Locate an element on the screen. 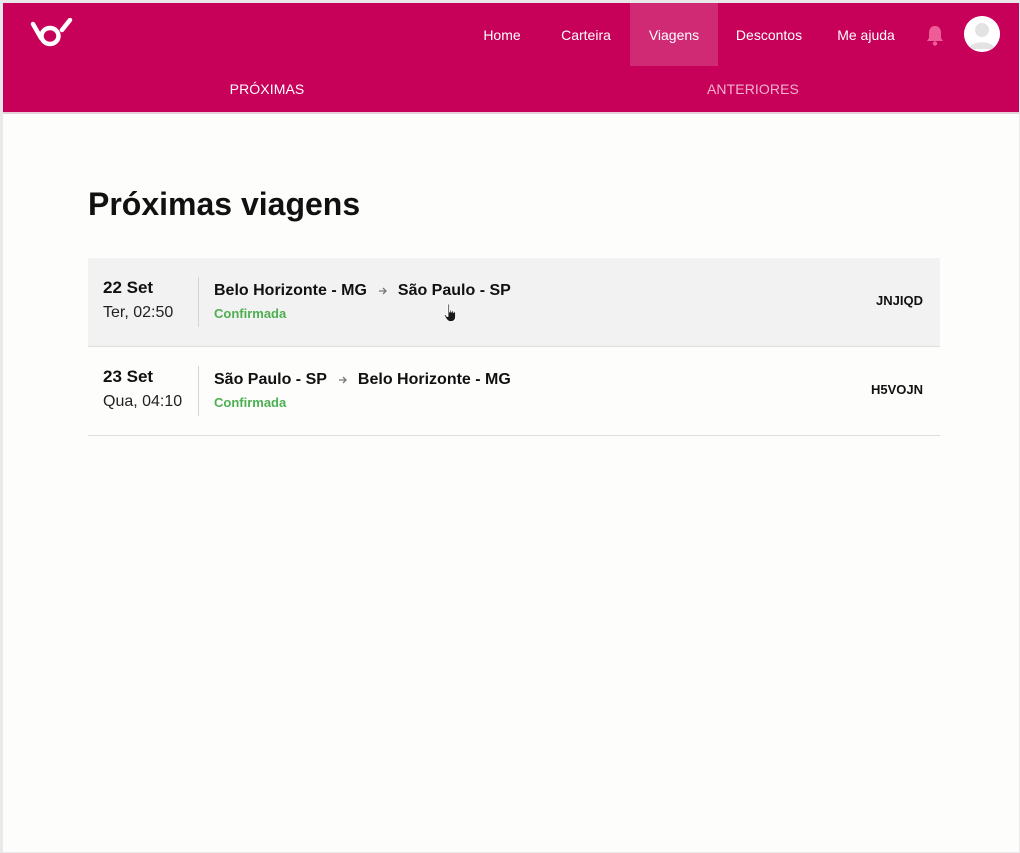 The width and height of the screenshot is (1020, 853). nav-home: Home is located at coordinates (502, 34).